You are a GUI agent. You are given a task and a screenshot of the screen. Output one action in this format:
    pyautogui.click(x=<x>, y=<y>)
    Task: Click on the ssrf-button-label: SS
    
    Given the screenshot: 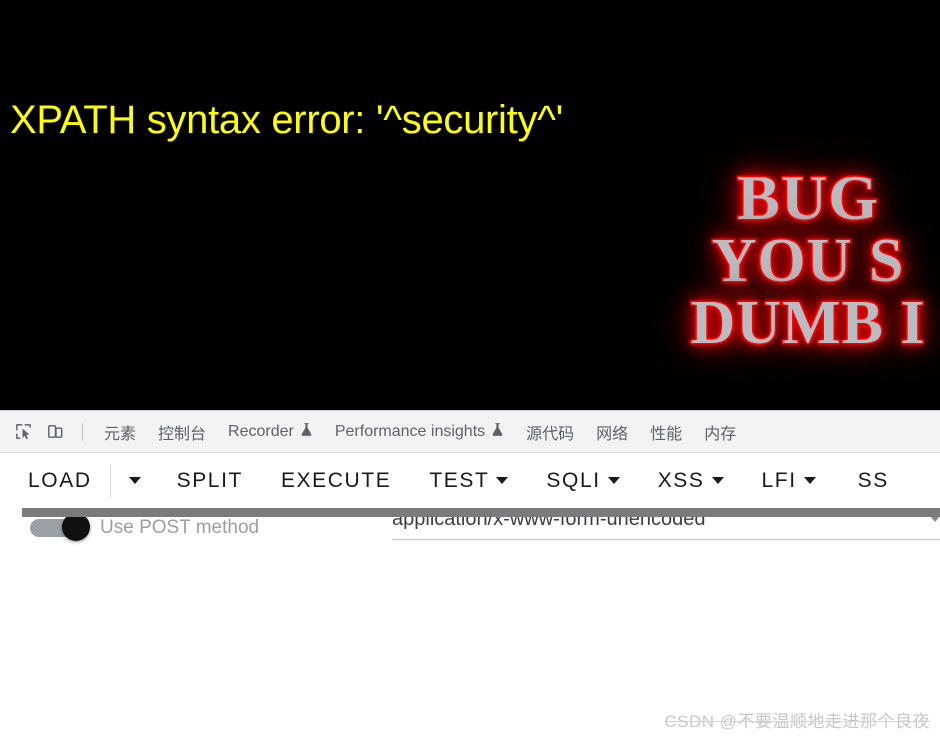 What is the action you would take?
    pyautogui.click(x=873, y=480)
    